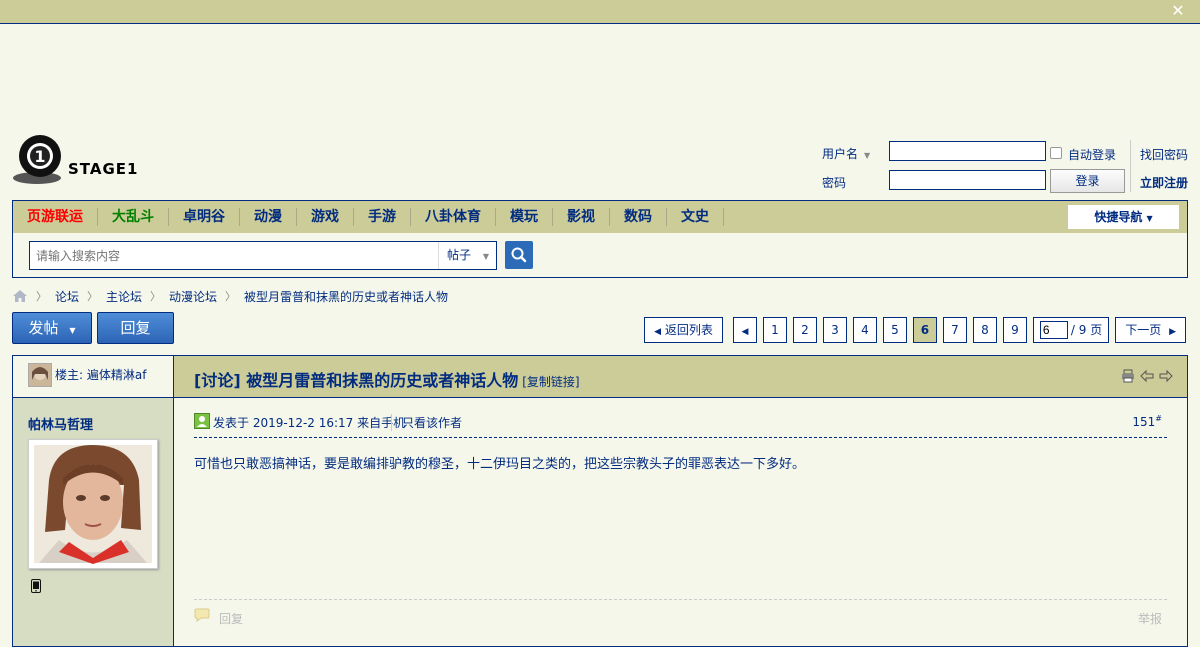  I want to click on total-pages-label: / 9 页, so click(1086, 330).